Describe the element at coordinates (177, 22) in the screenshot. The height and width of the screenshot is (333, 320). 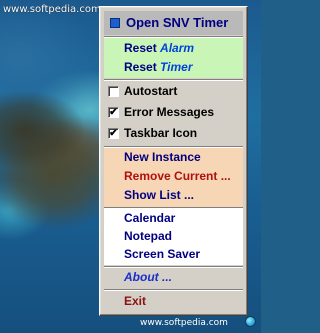
I see `open-snv-timer-label: Open SNV Timer` at that location.